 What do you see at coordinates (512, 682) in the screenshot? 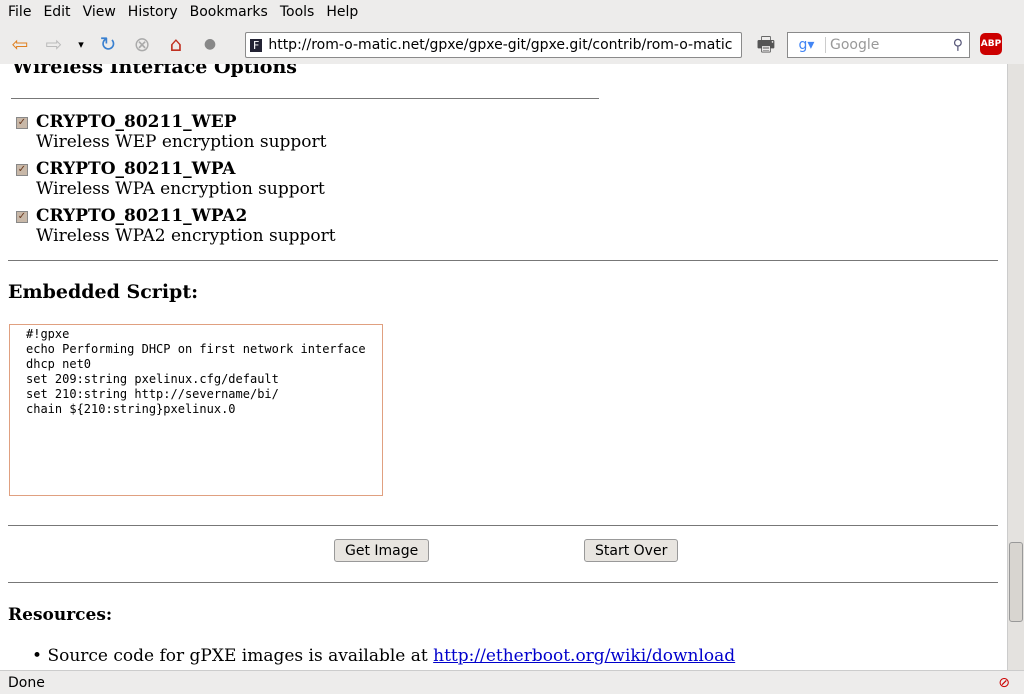
I see `status-bar: Done ⊘` at bounding box center [512, 682].